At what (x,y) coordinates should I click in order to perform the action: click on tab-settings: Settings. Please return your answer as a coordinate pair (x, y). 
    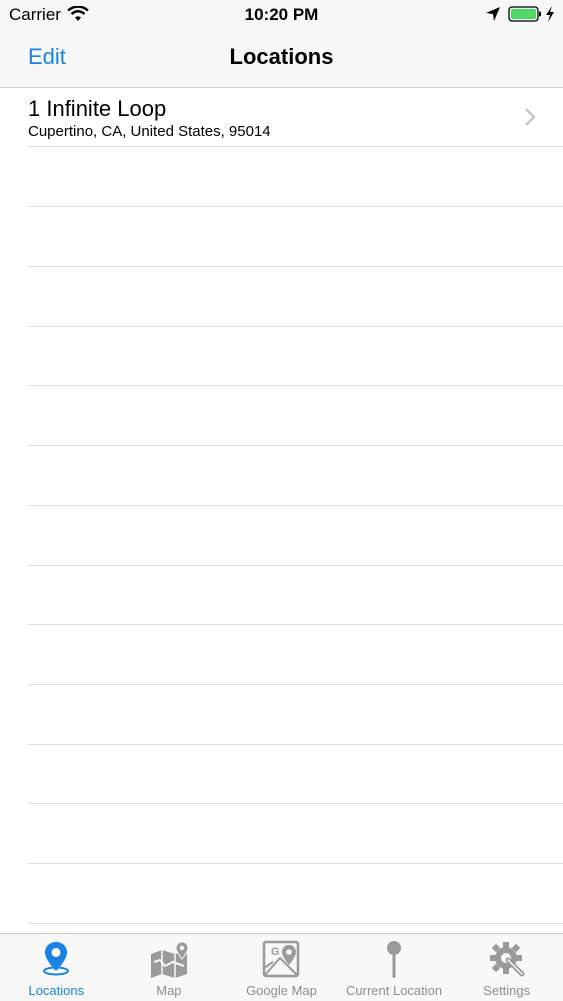
    Looking at the image, I should click on (506, 967).